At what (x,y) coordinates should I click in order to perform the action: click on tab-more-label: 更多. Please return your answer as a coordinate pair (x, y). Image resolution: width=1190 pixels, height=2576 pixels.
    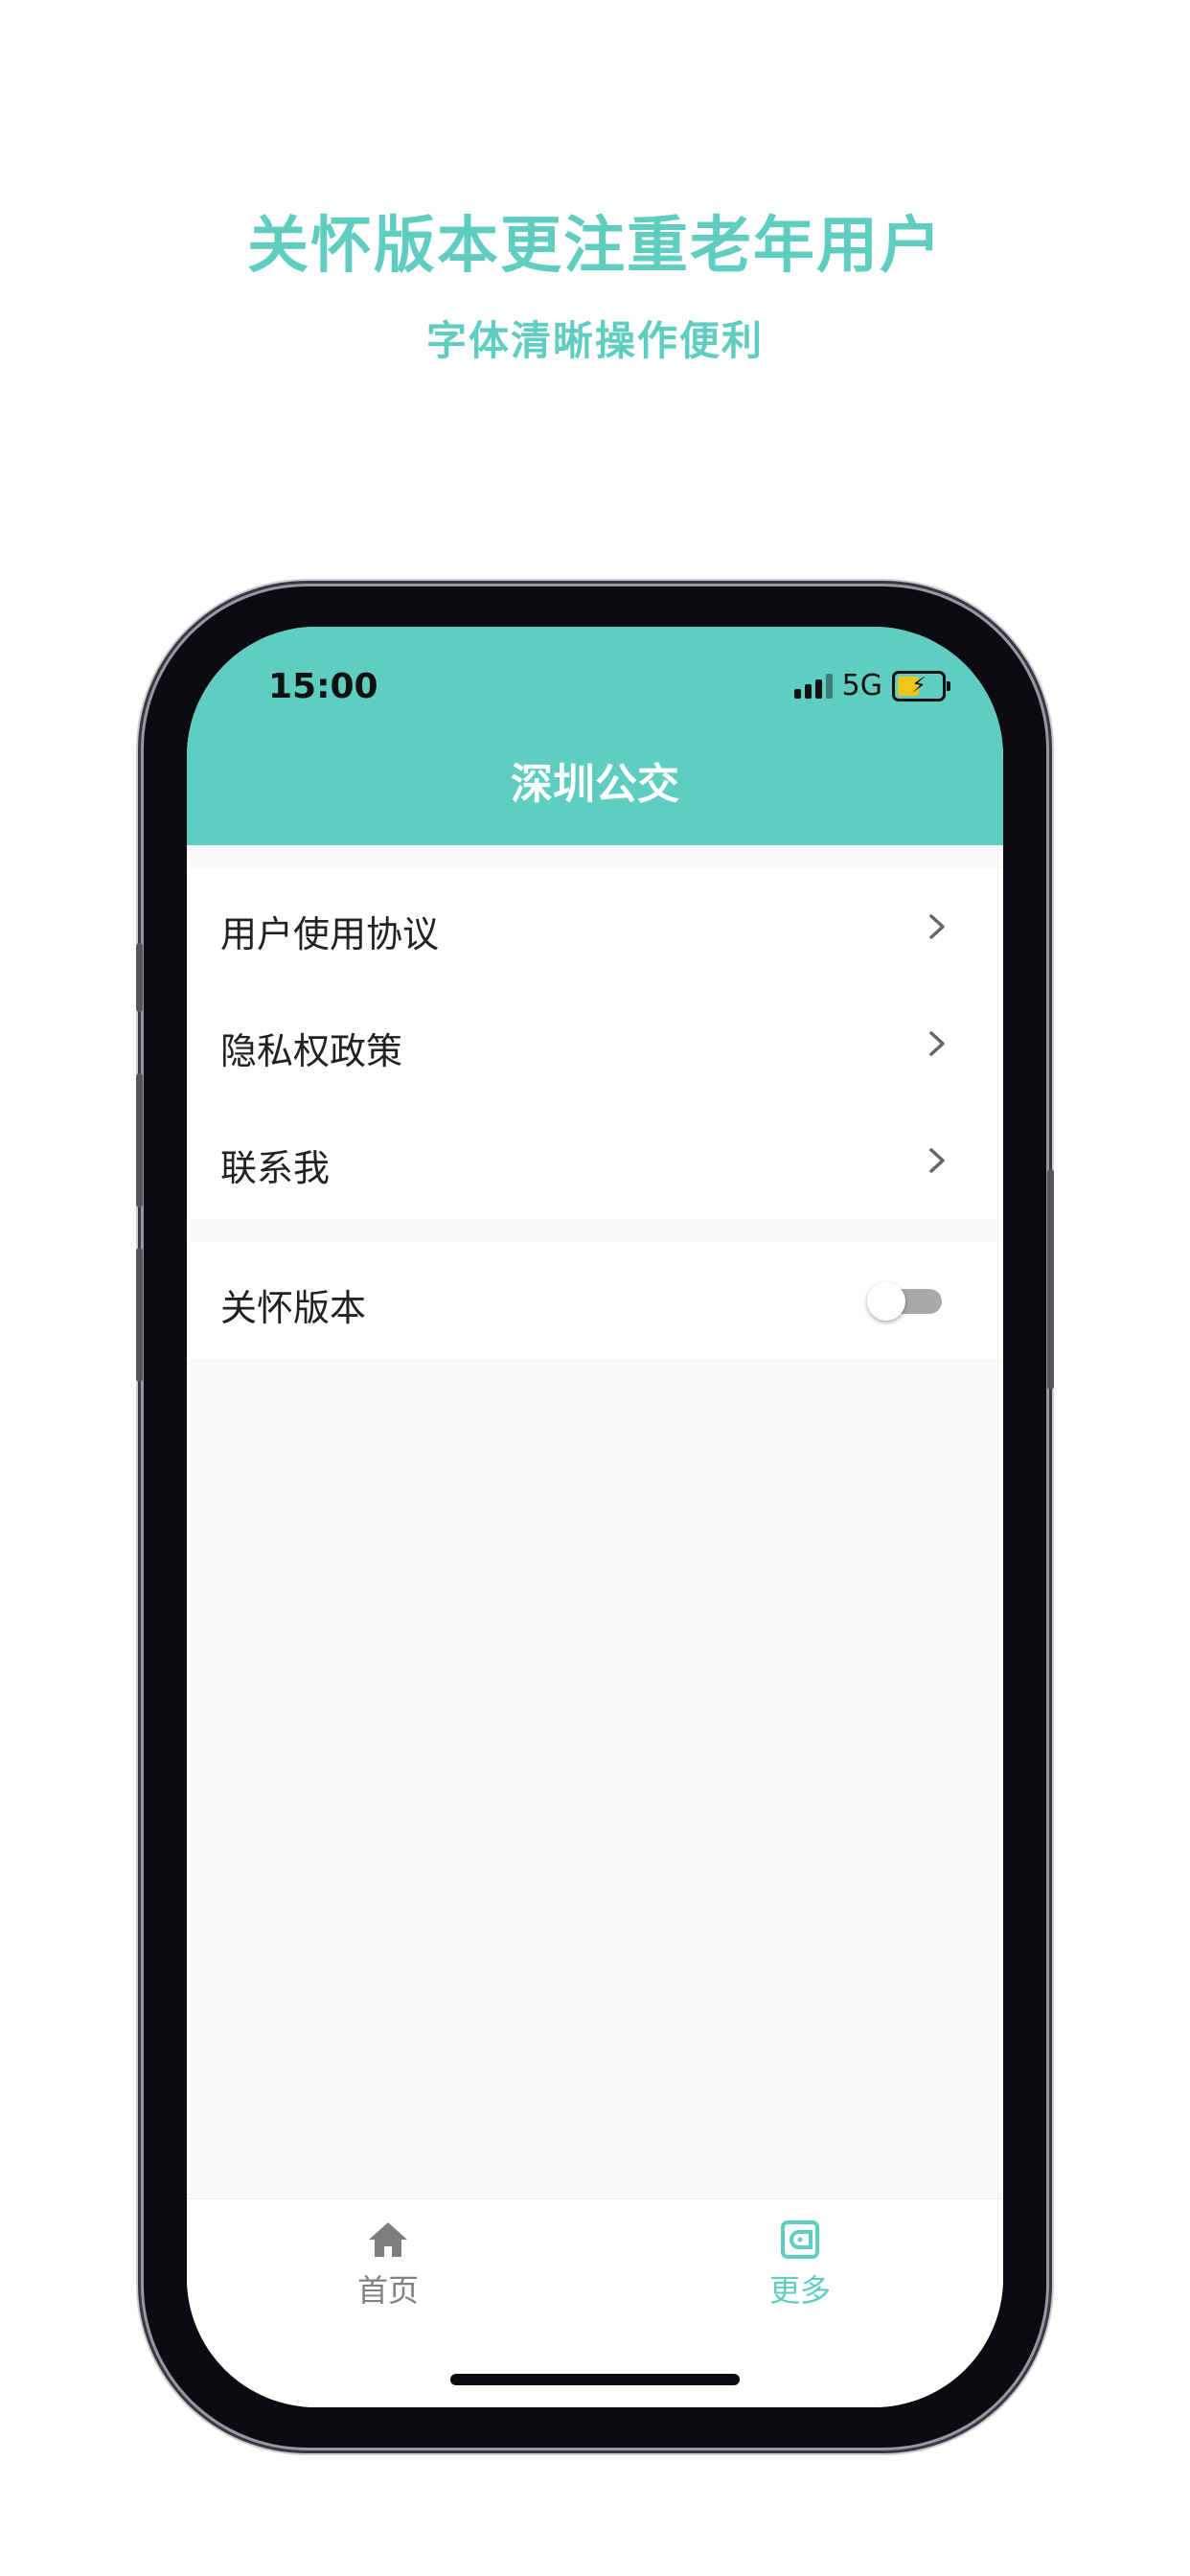
    Looking at the image, I should click on (800, 2290).